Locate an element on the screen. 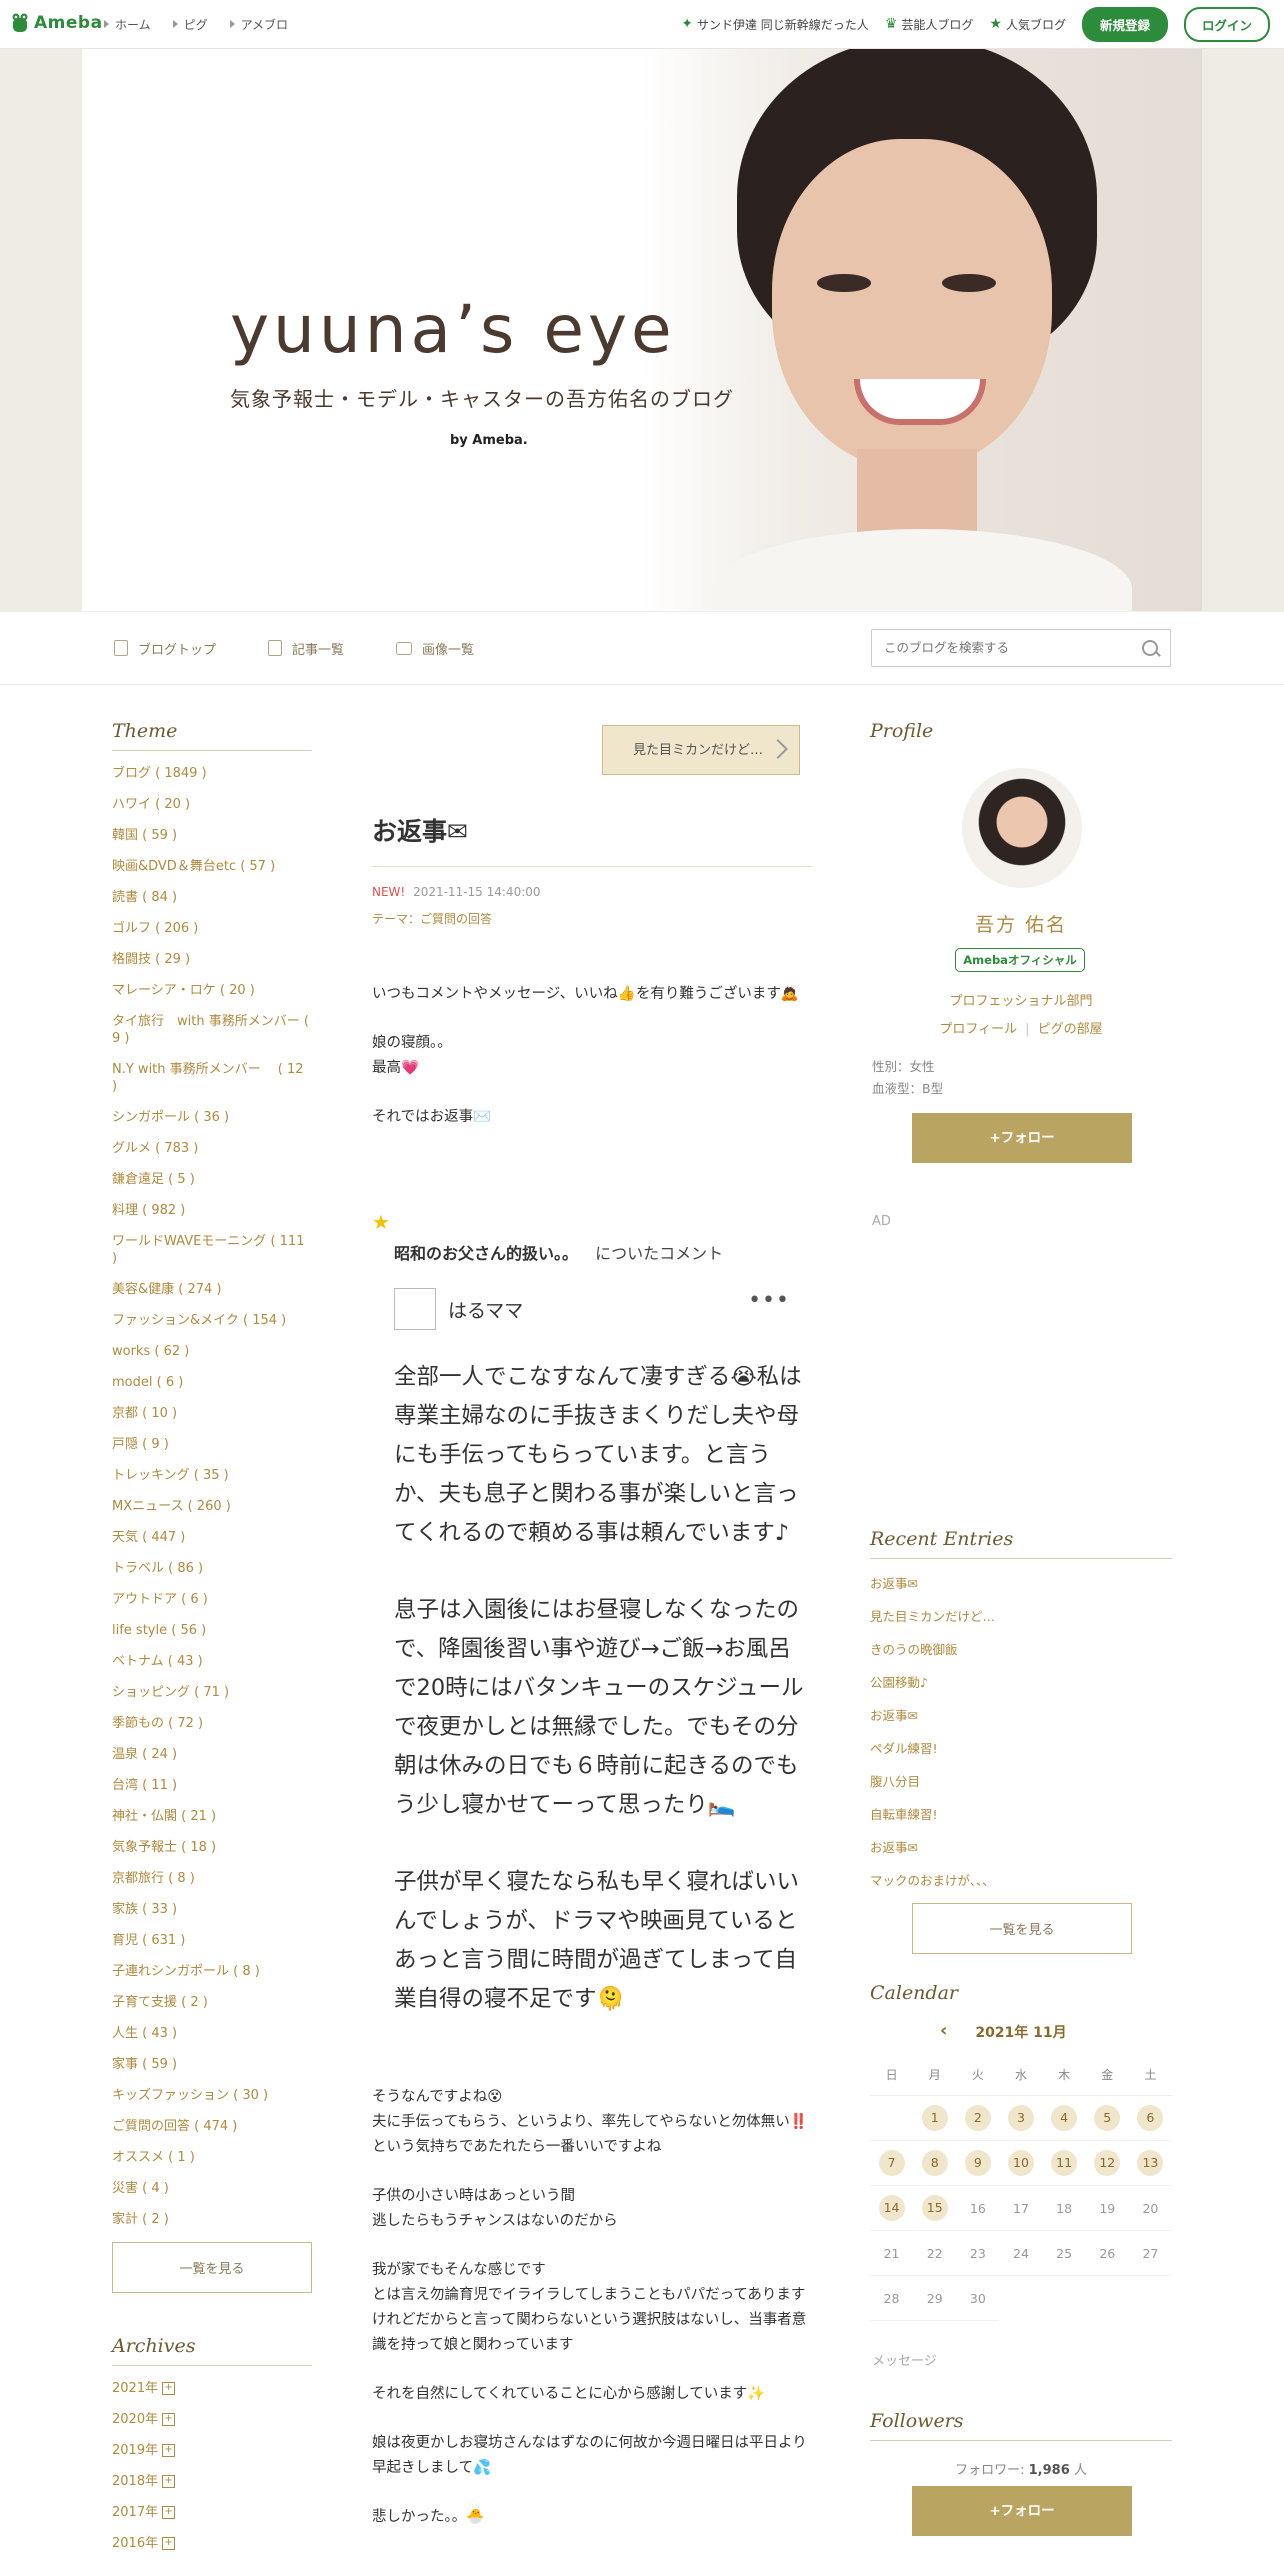 Image resolution: width=1284 pixels, height=2568 pixels. theme-item: 韓国 ( 59 ) is located at coordinates (212, 835).